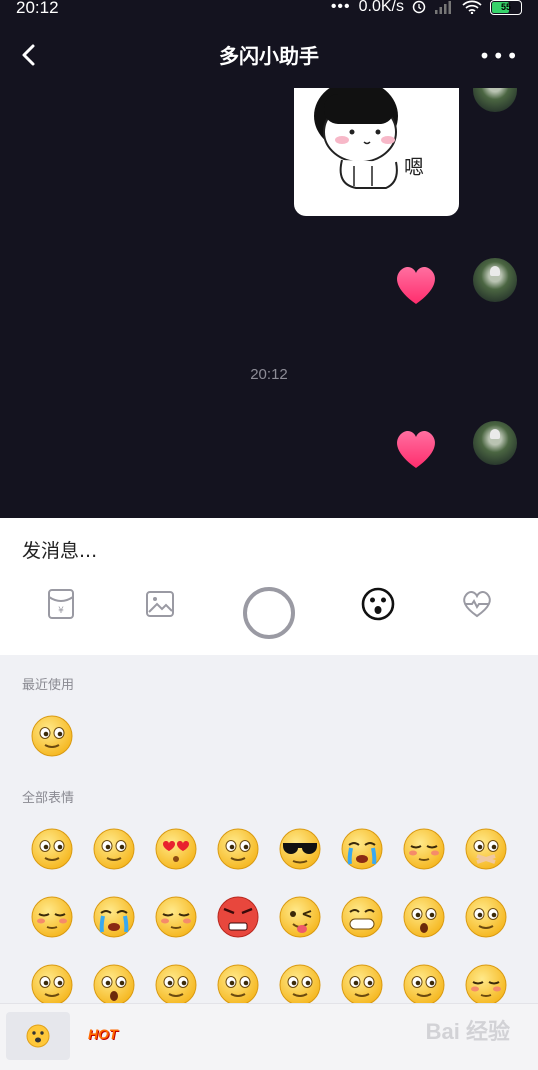 This screenshot has height=1070, width=538. I want to click on network-speed: 0.0K/s, so click(381, 7).